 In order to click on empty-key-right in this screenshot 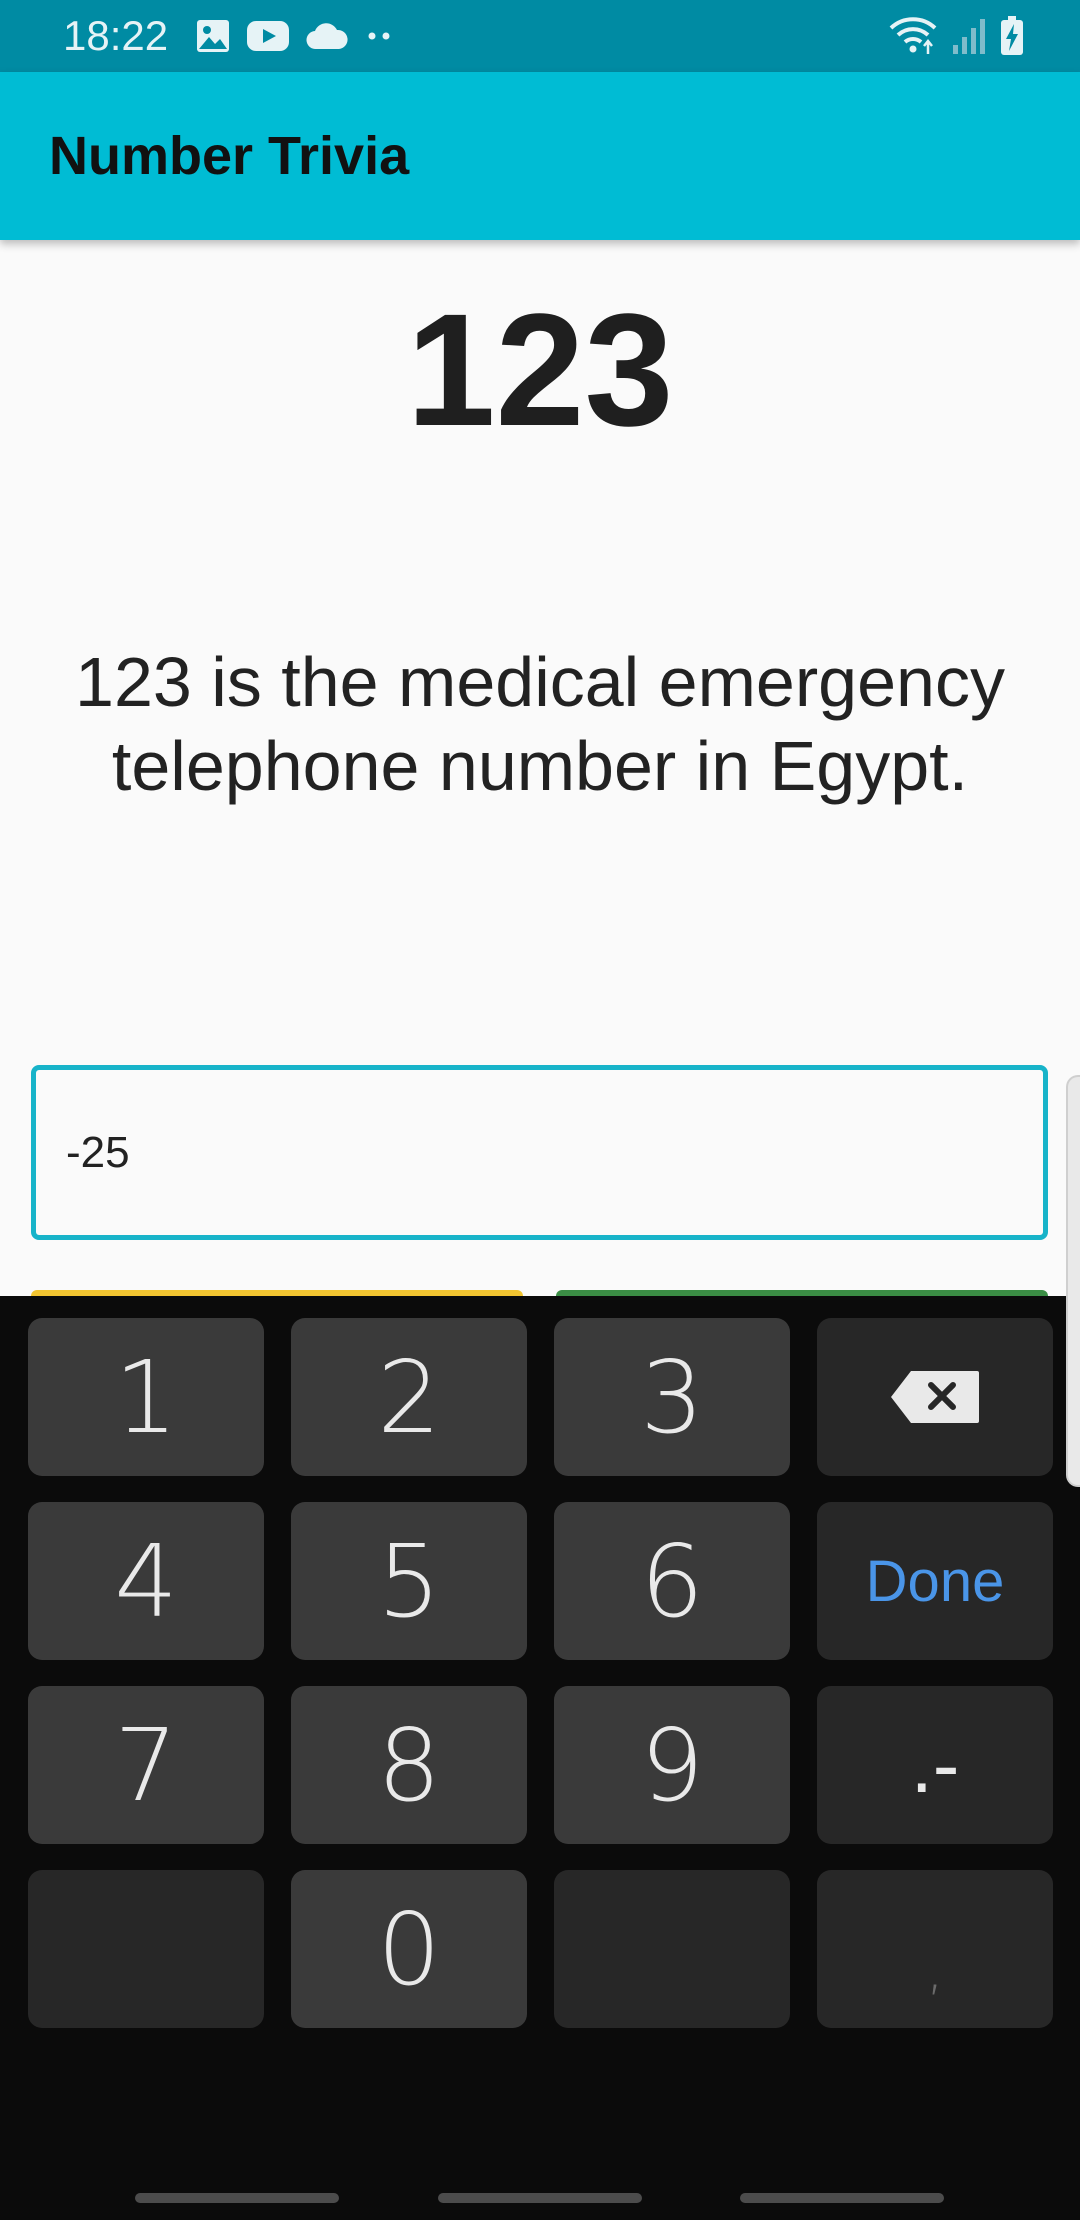, I will do `click(672, 1949)`.